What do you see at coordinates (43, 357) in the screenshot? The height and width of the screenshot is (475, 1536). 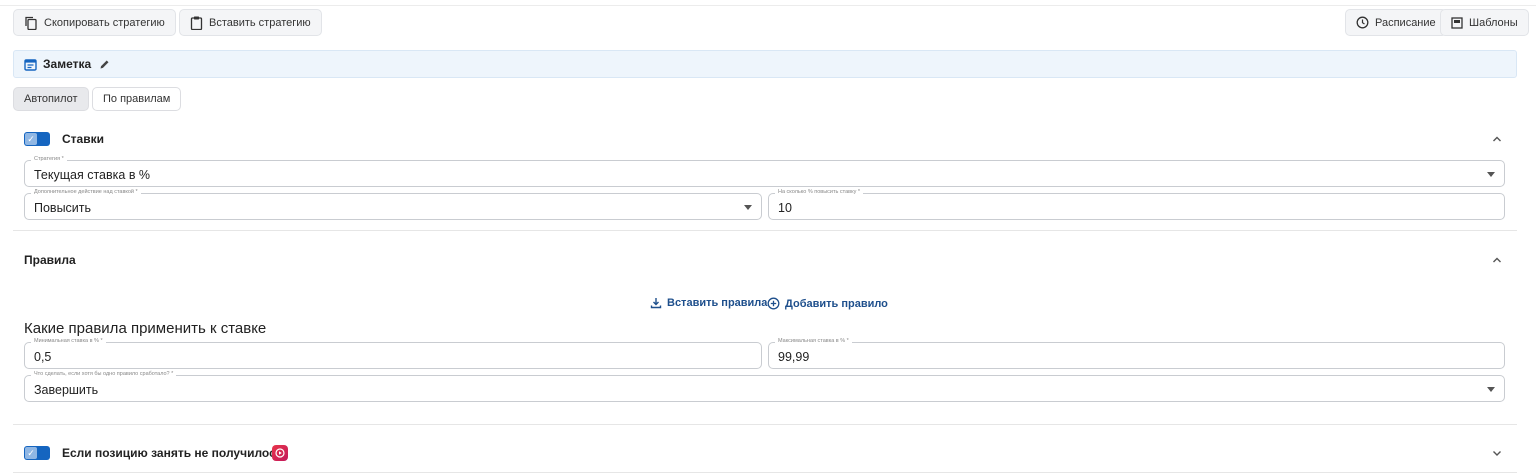 I see `min-bid-value: 0,5` at bounding box center [43, 357].